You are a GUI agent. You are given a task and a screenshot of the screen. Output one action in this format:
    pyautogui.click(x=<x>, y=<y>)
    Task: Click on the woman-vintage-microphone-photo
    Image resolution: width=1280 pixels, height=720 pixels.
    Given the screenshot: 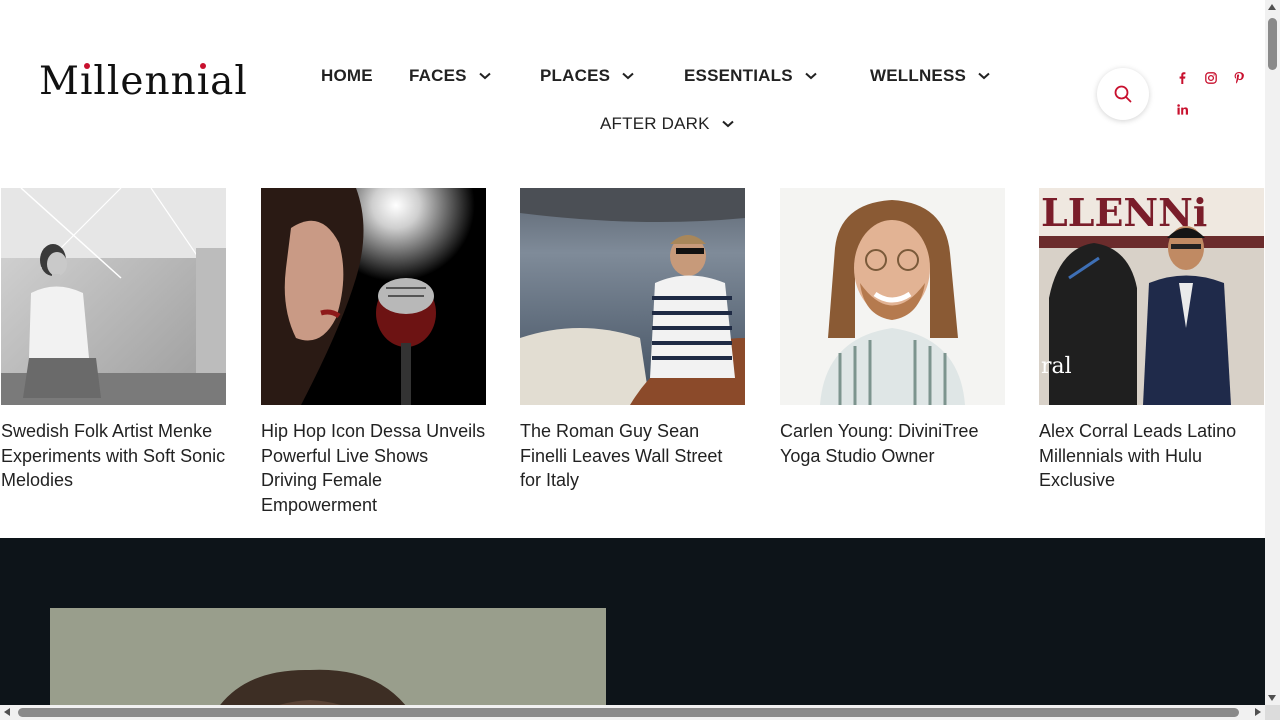 What is the action you would take?
    pyautogui.click(x=373, y=296)
    